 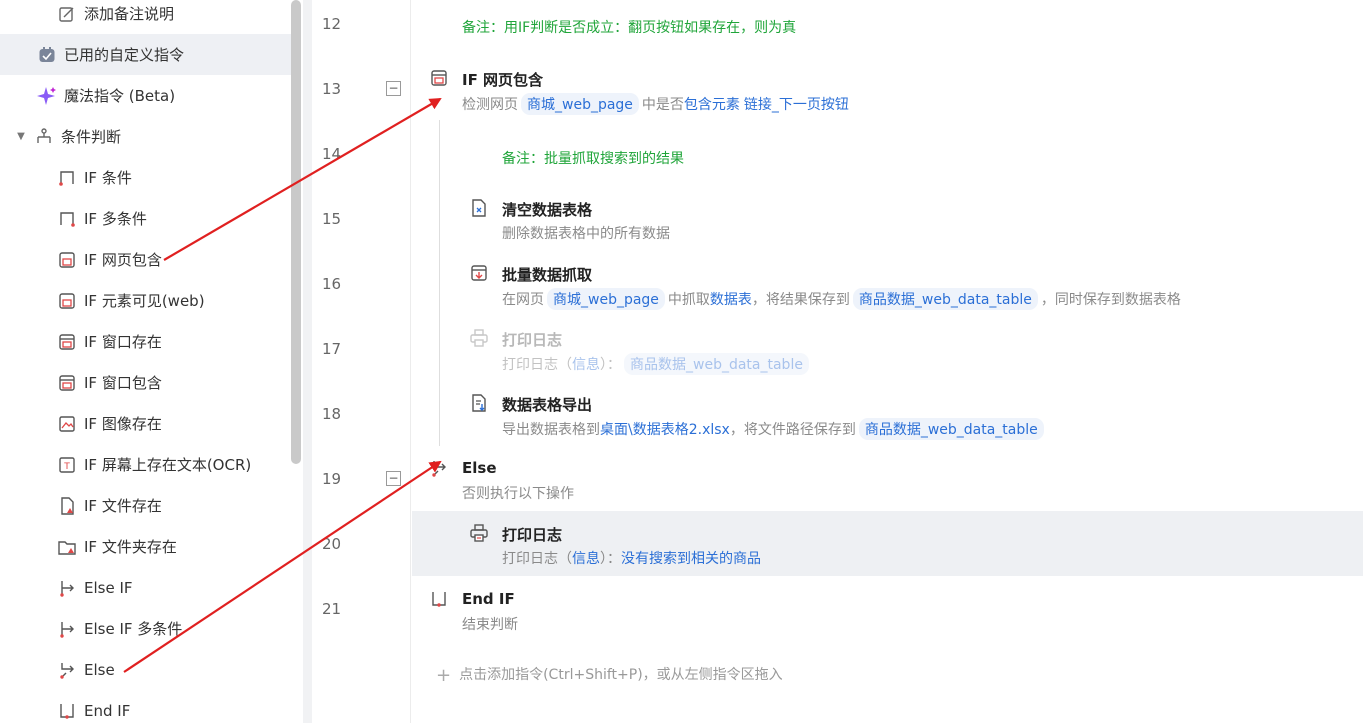 What do you see at coordinates (145, 17) in the screenshot?
I see `sidebar-item-add-note: 添加备注说明` at bounding box center [145, 17].